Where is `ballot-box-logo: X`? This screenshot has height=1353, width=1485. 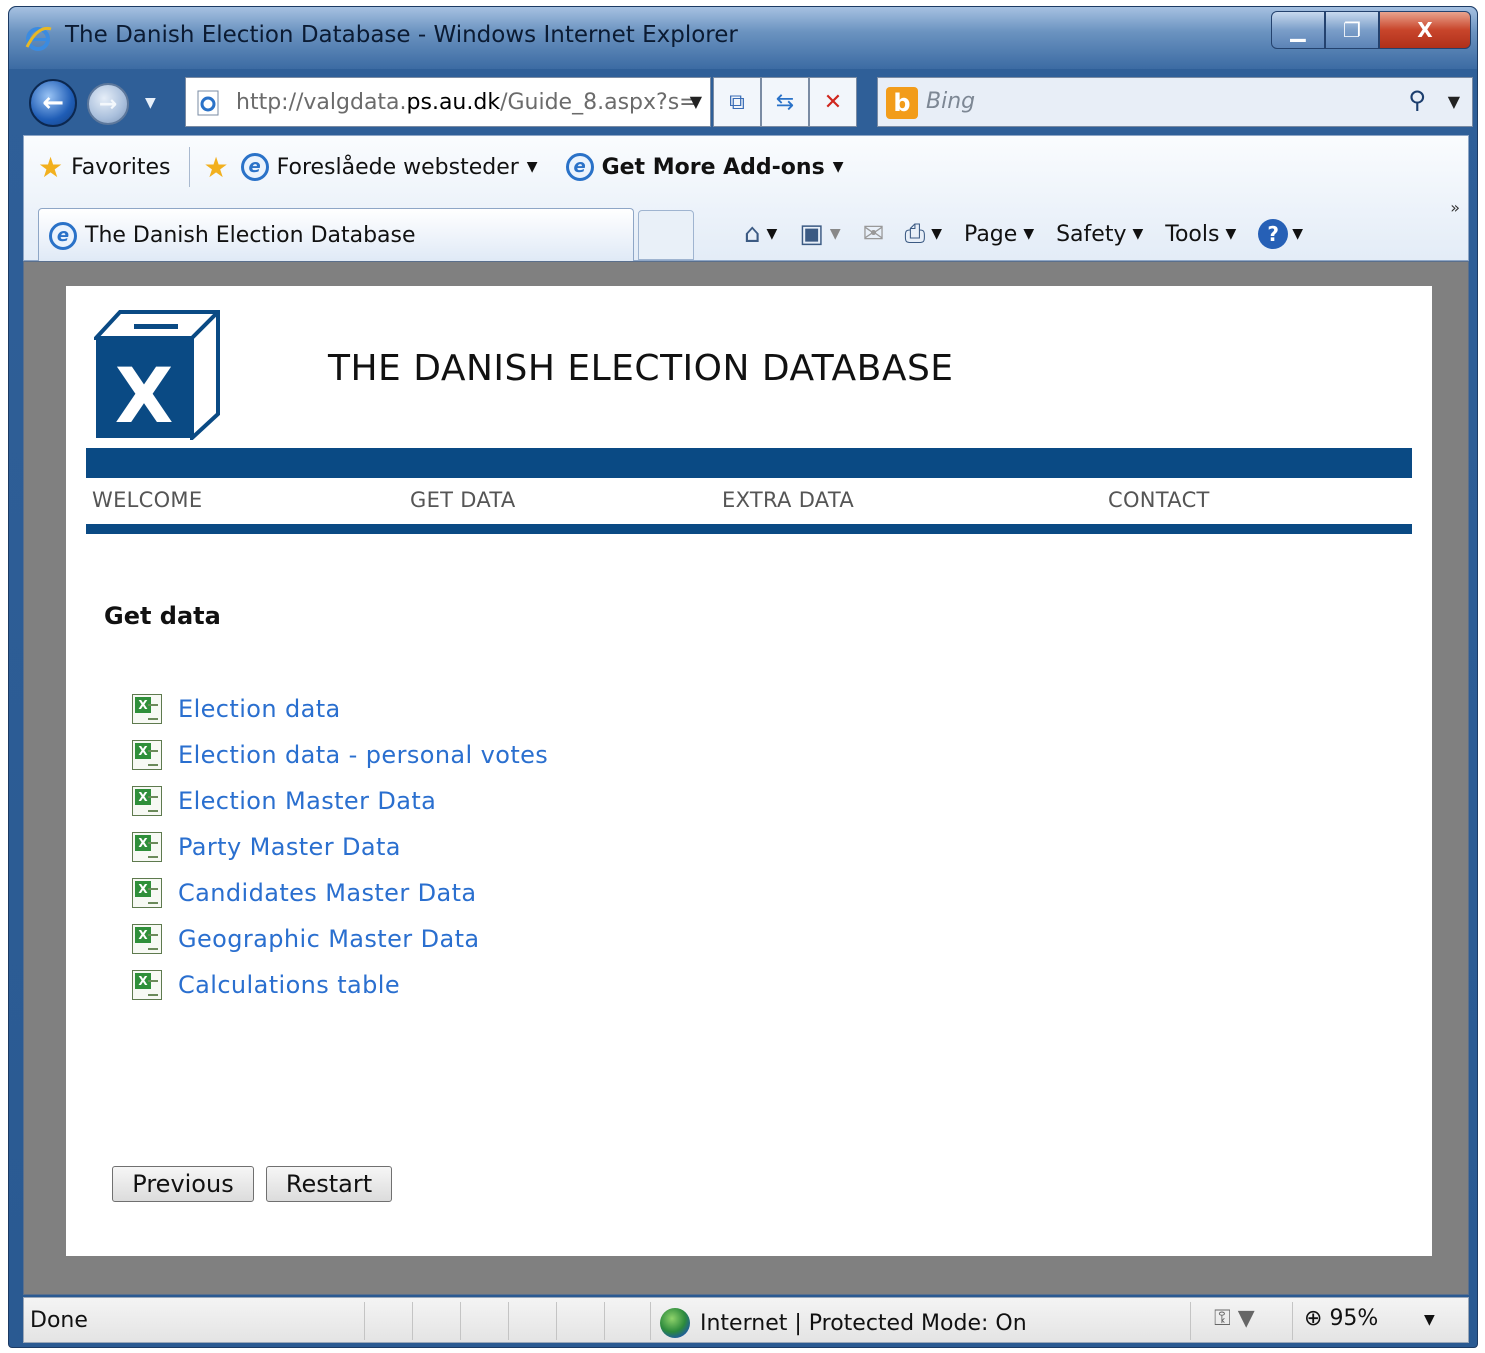
ballot-box-logo: X is located at coordinates (157, 375).